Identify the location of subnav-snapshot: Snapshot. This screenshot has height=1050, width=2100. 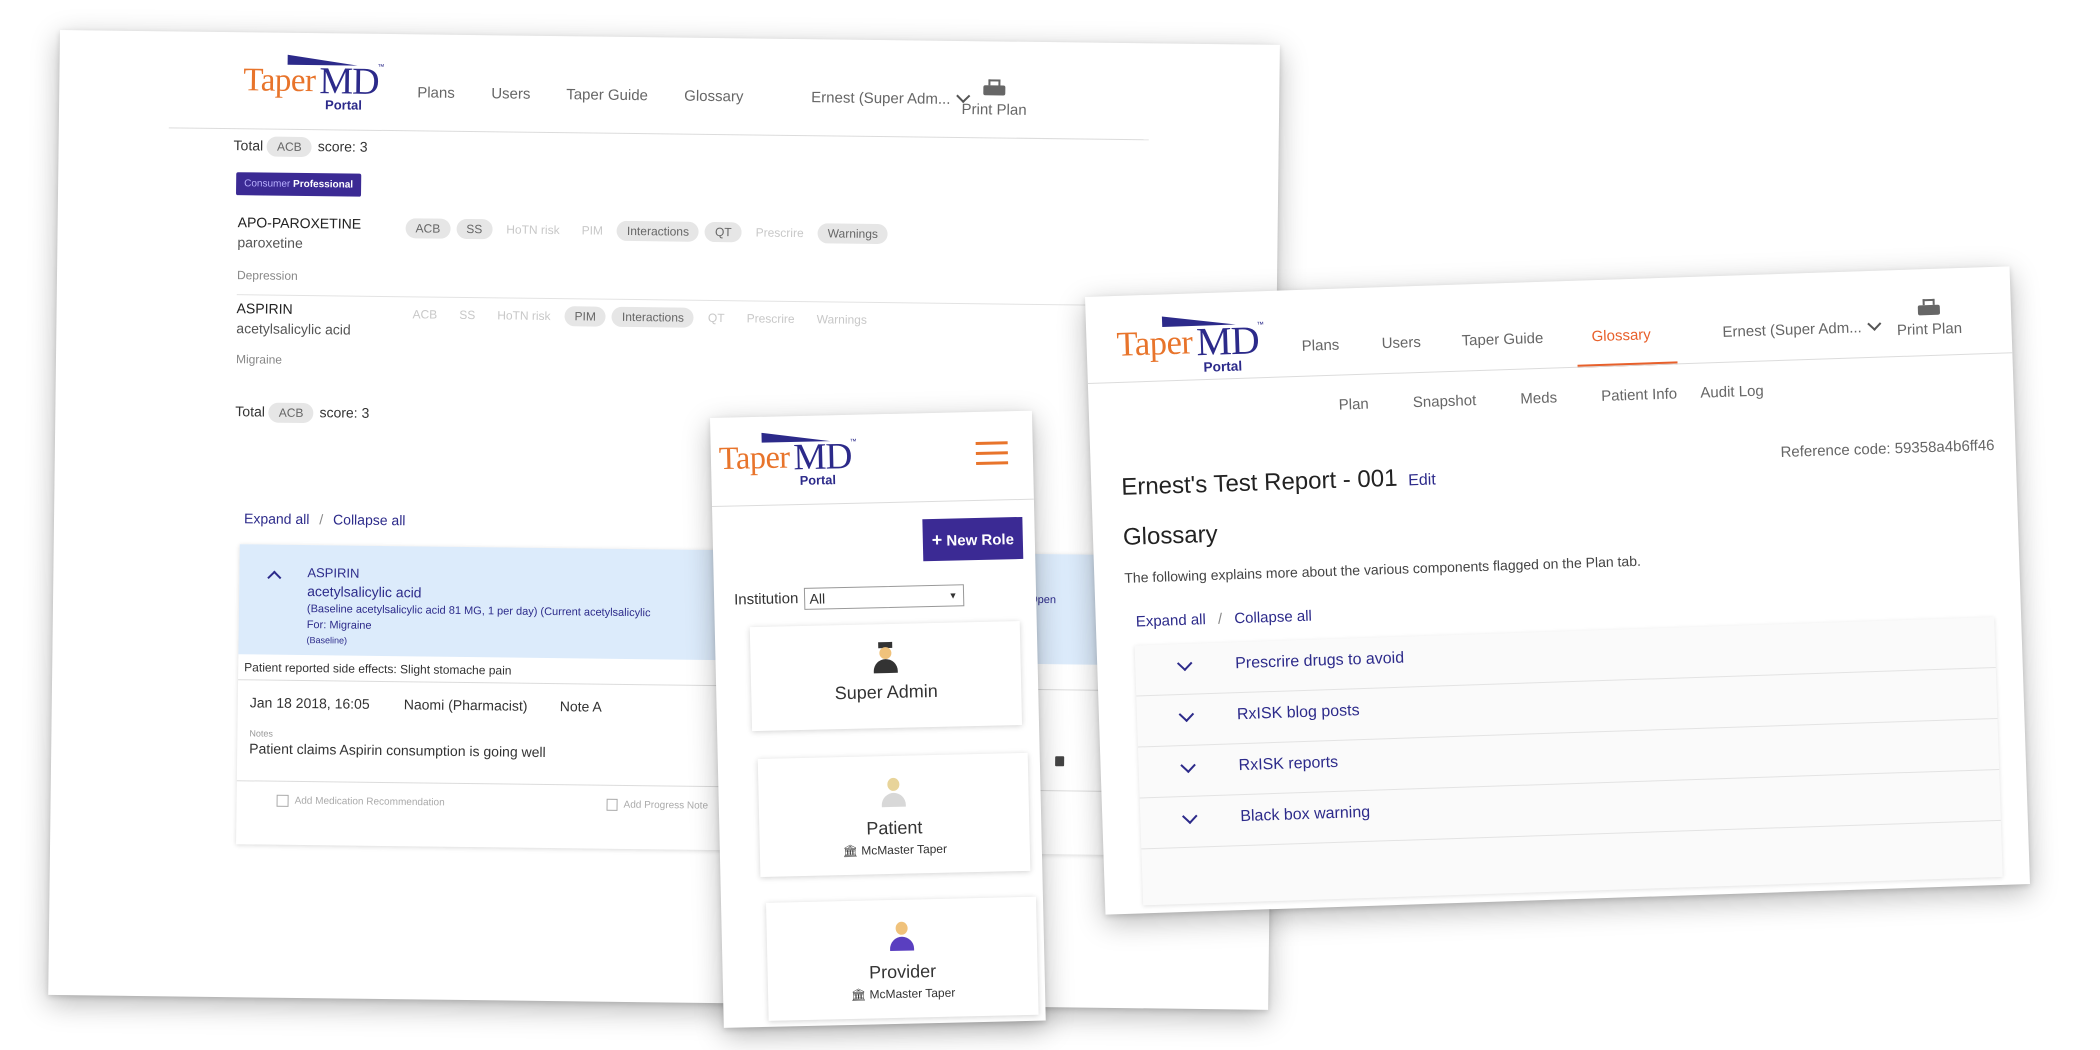
(1445, 401).